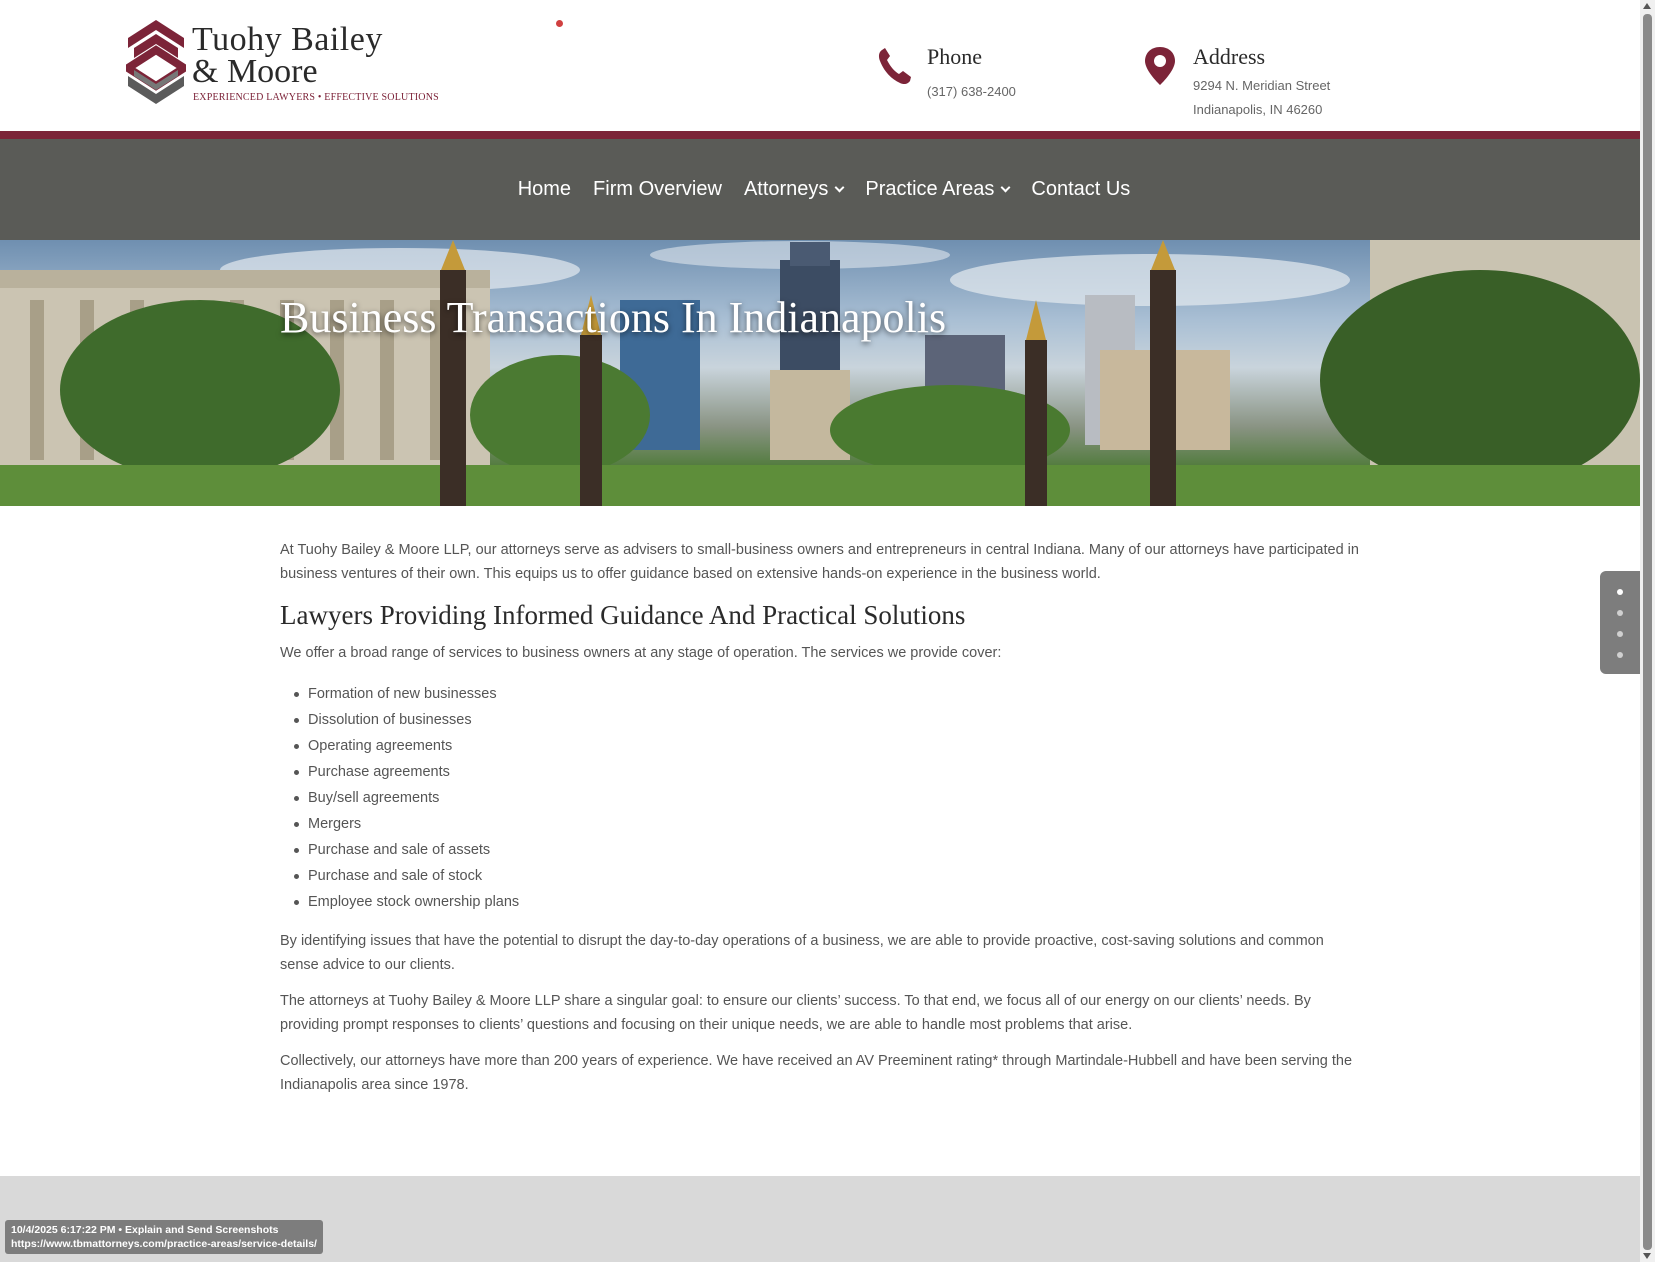 The image size is (1655, 1262). I want to click on header-accent-bar, so click(820, 135).